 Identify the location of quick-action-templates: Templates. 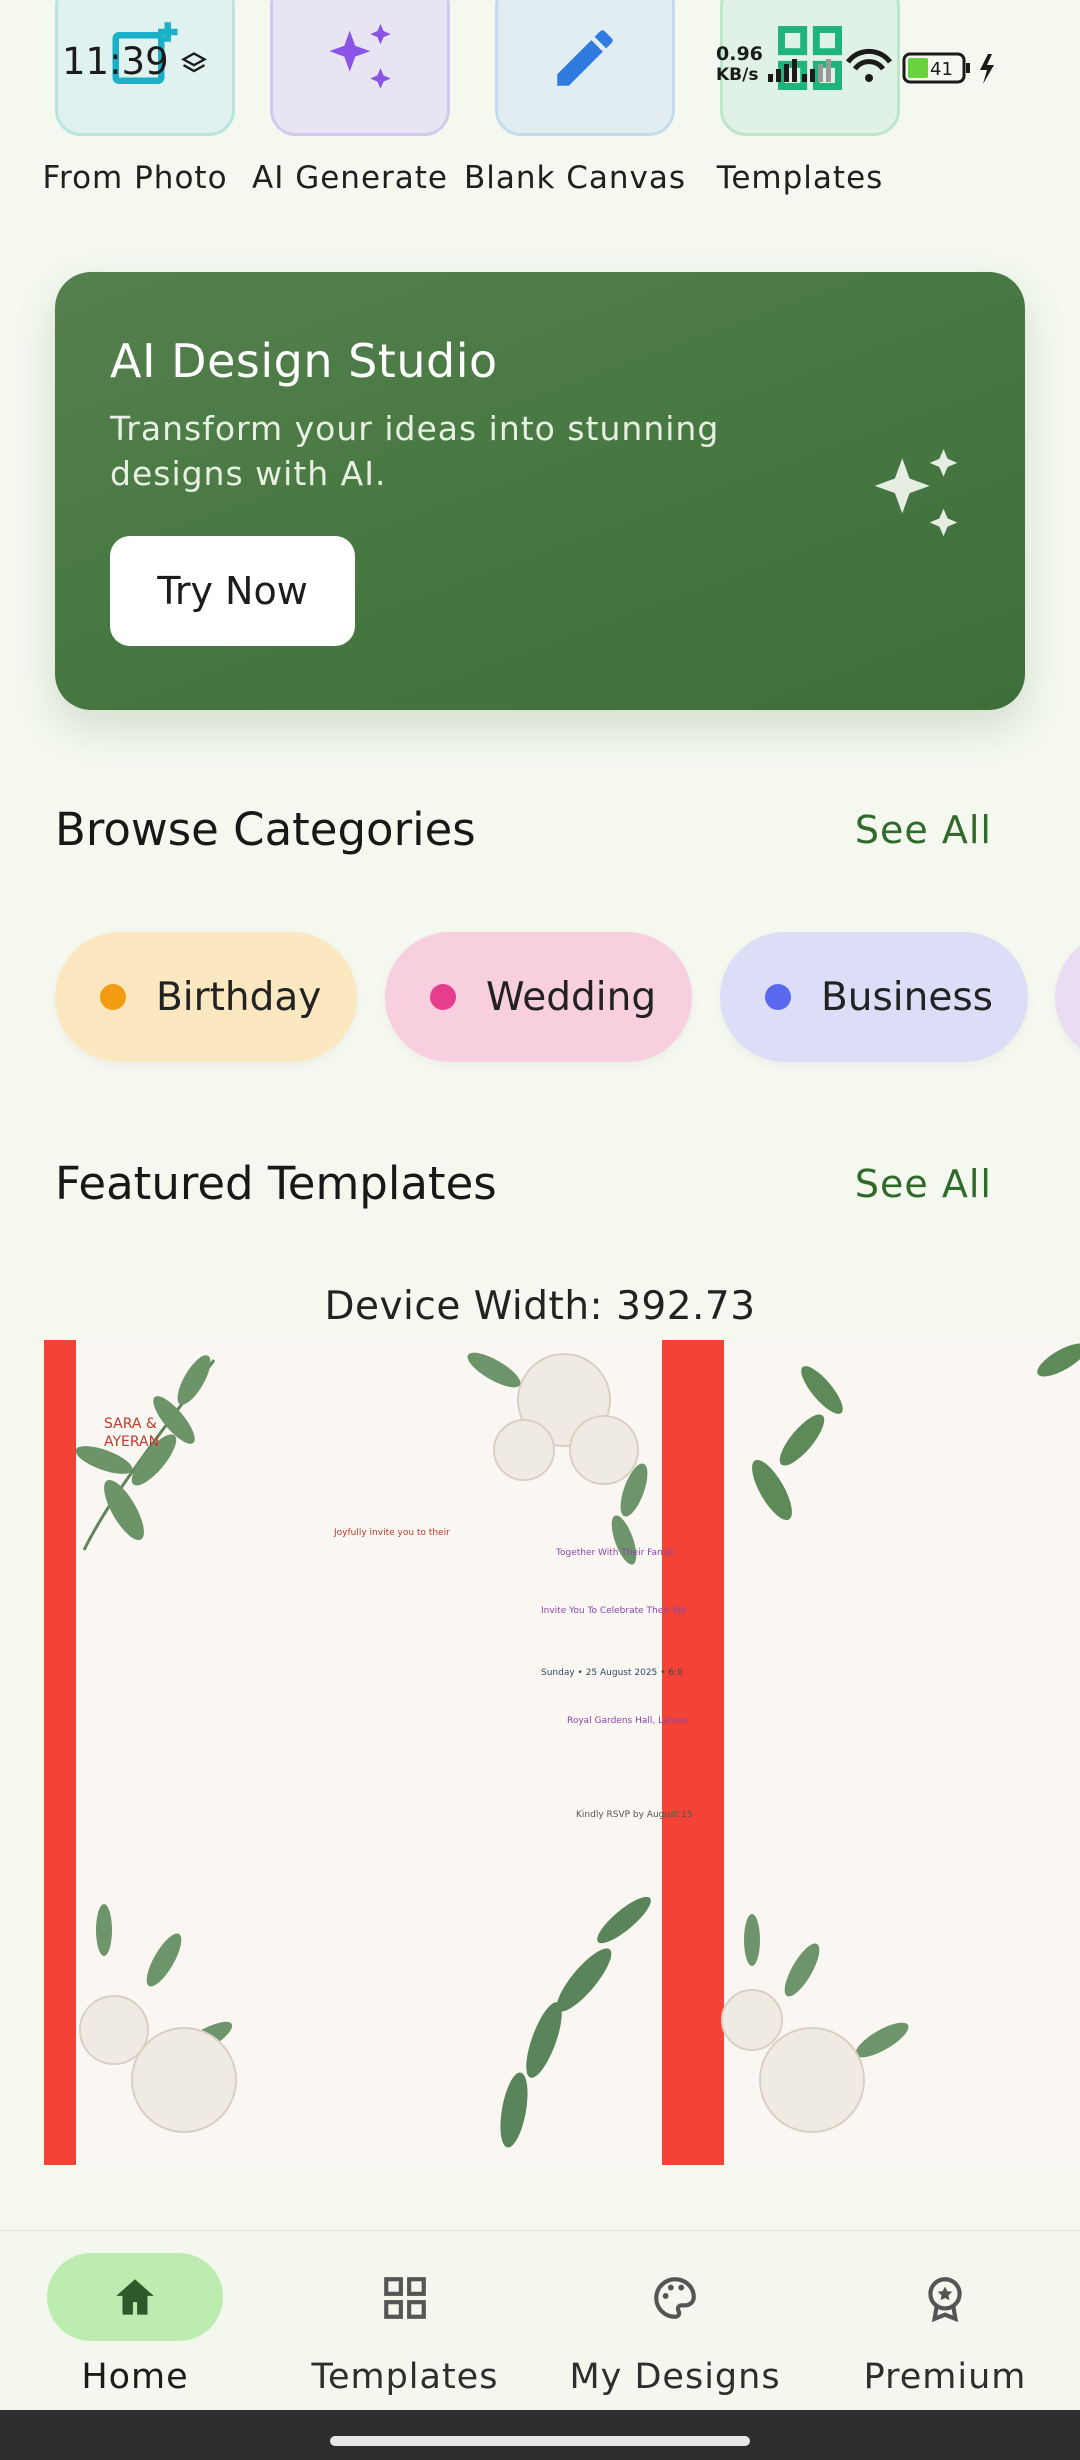
(805, 105).